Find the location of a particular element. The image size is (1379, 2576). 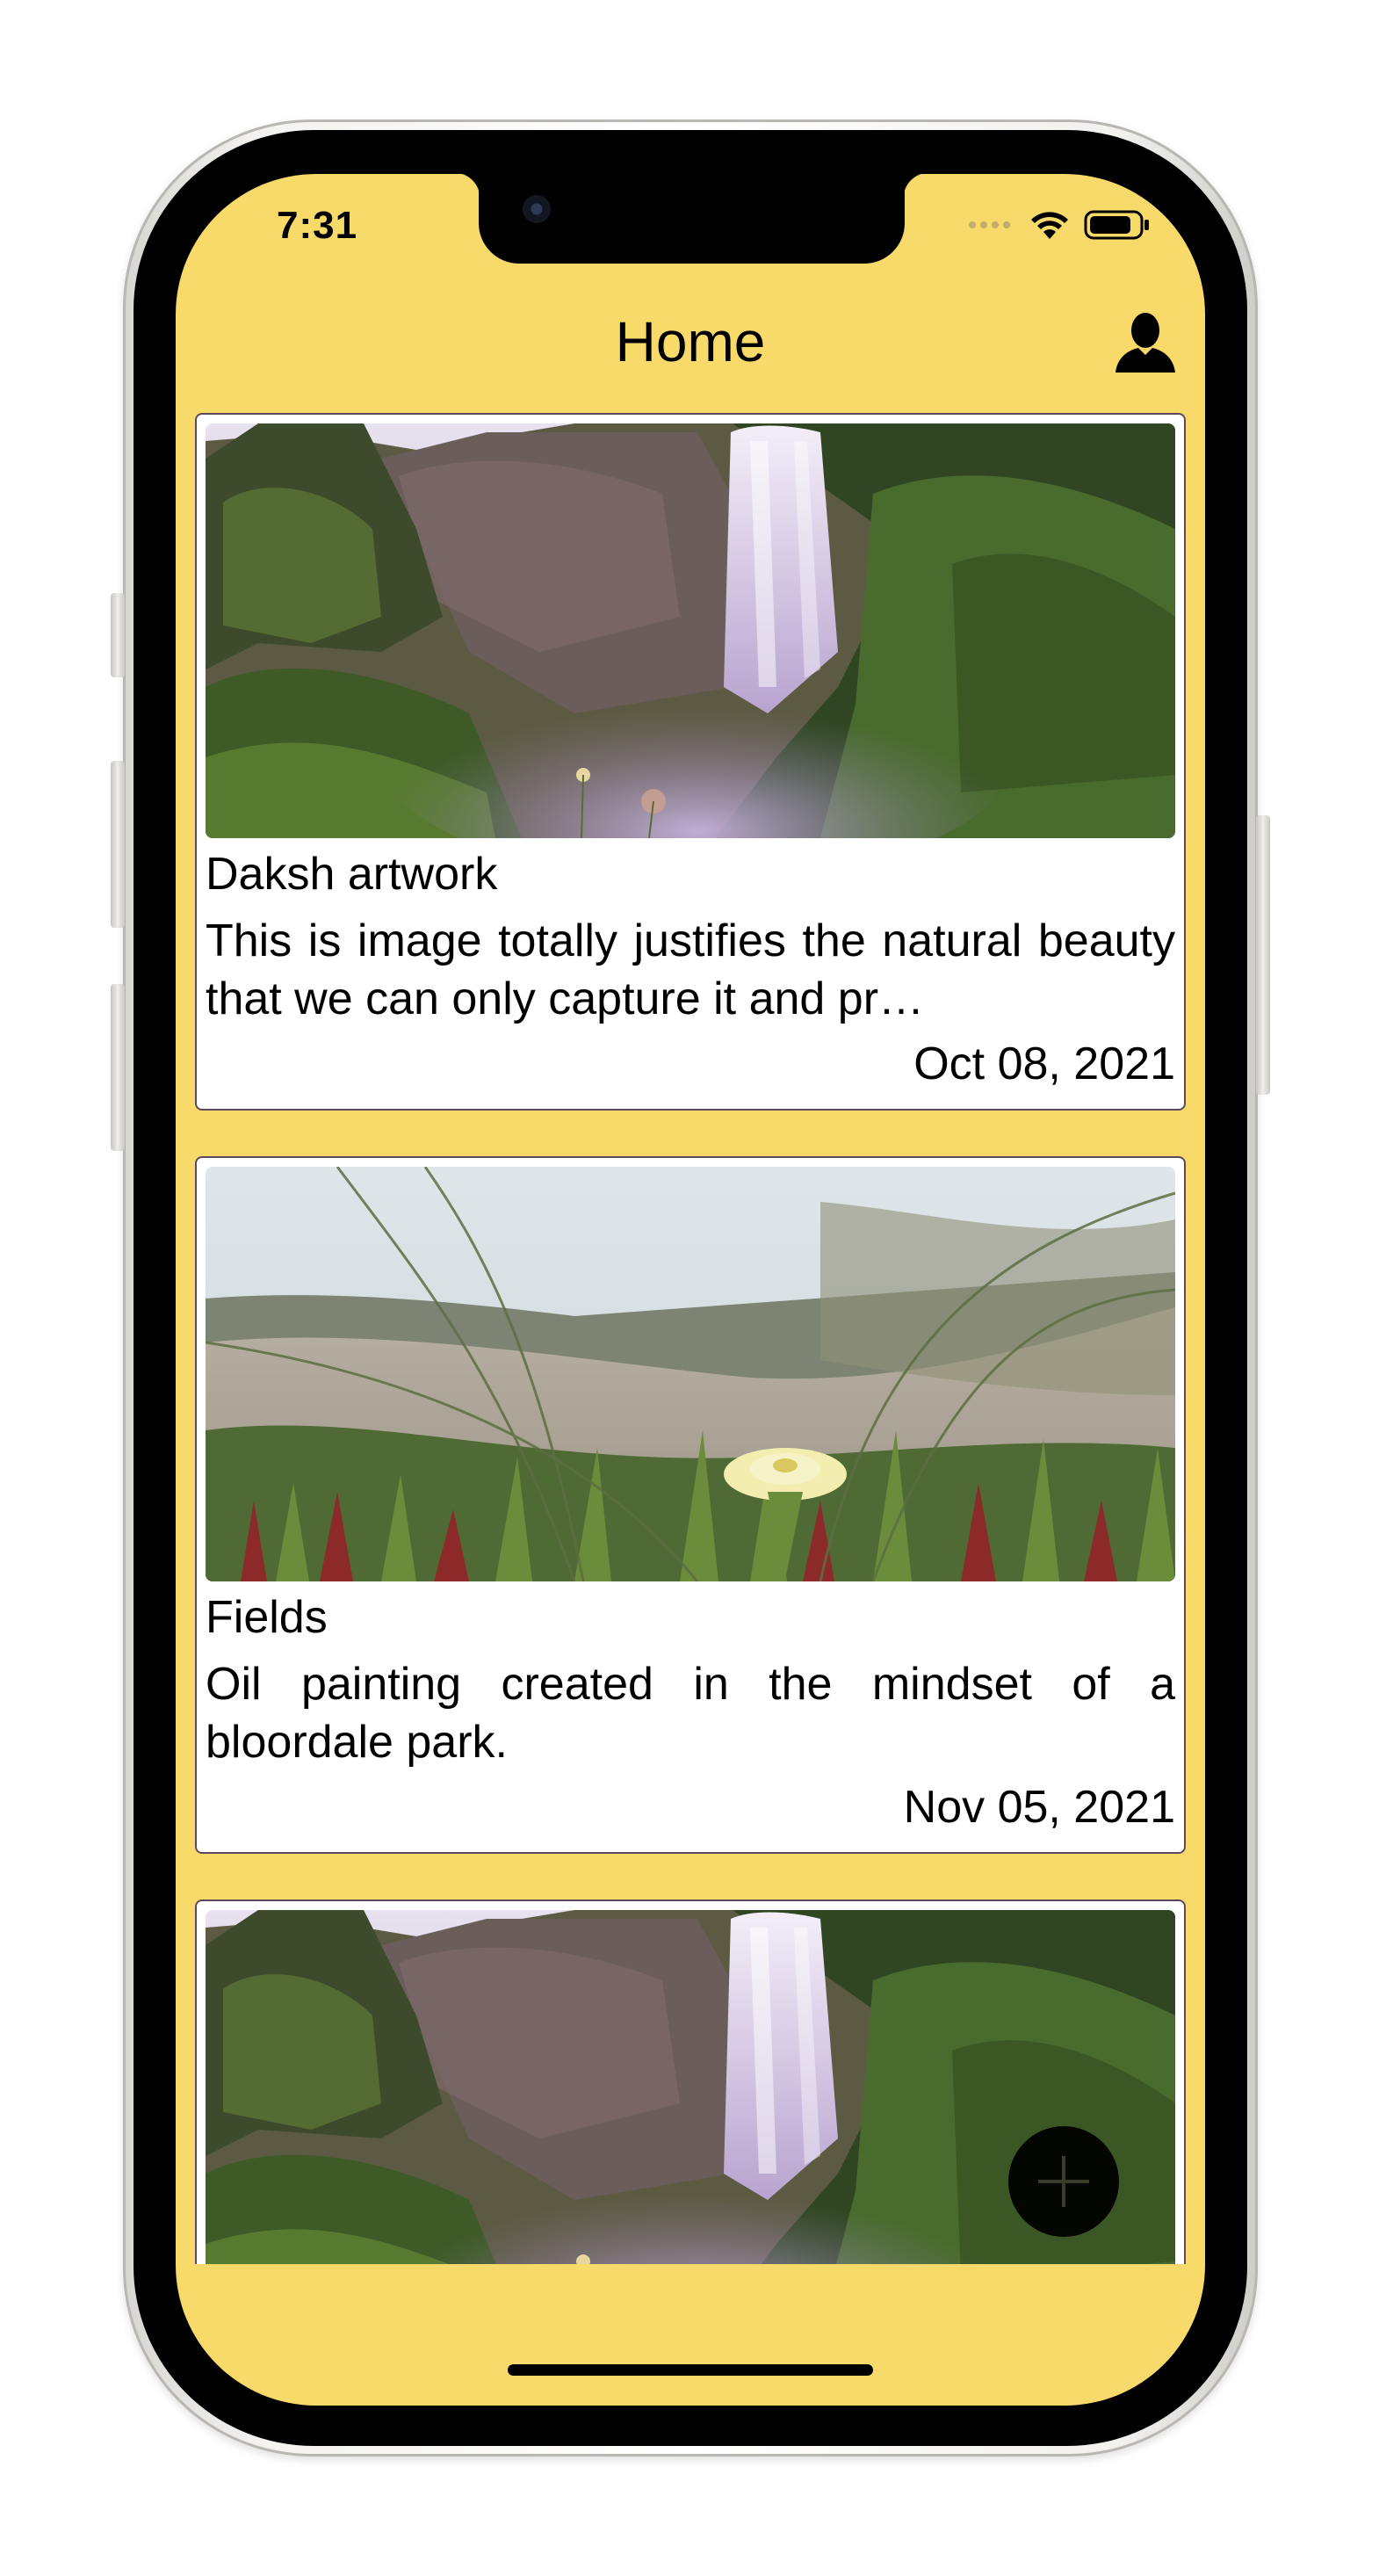

app-header: Home is located at coordinates (690, 345).